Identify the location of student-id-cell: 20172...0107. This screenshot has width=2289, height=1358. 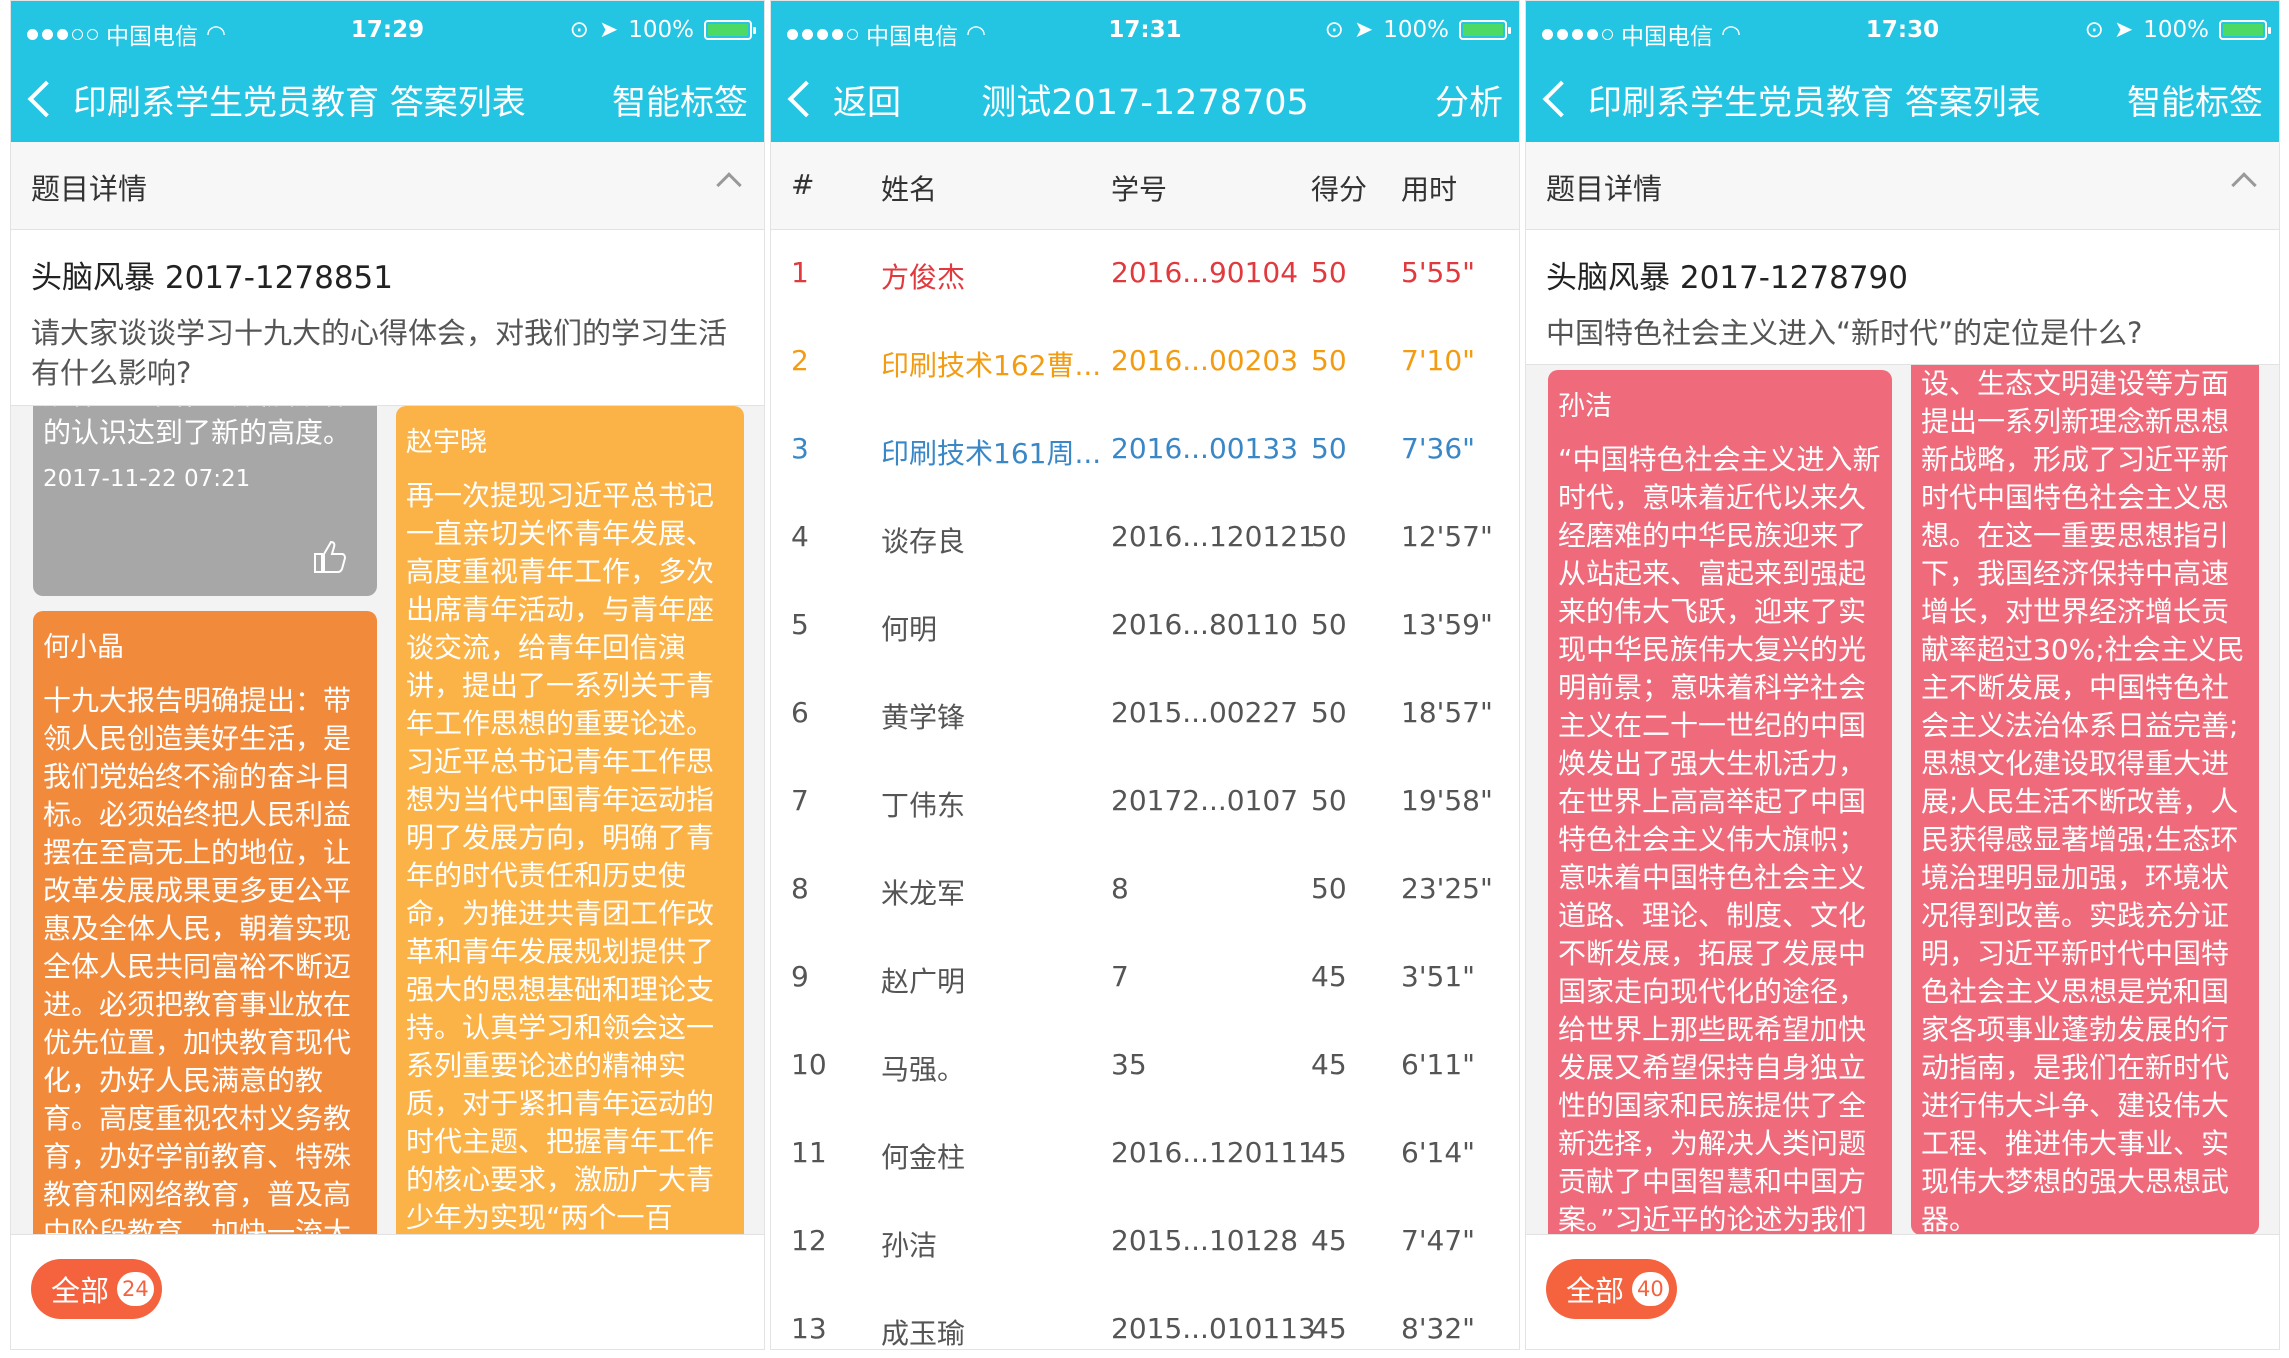
(1205, 800).